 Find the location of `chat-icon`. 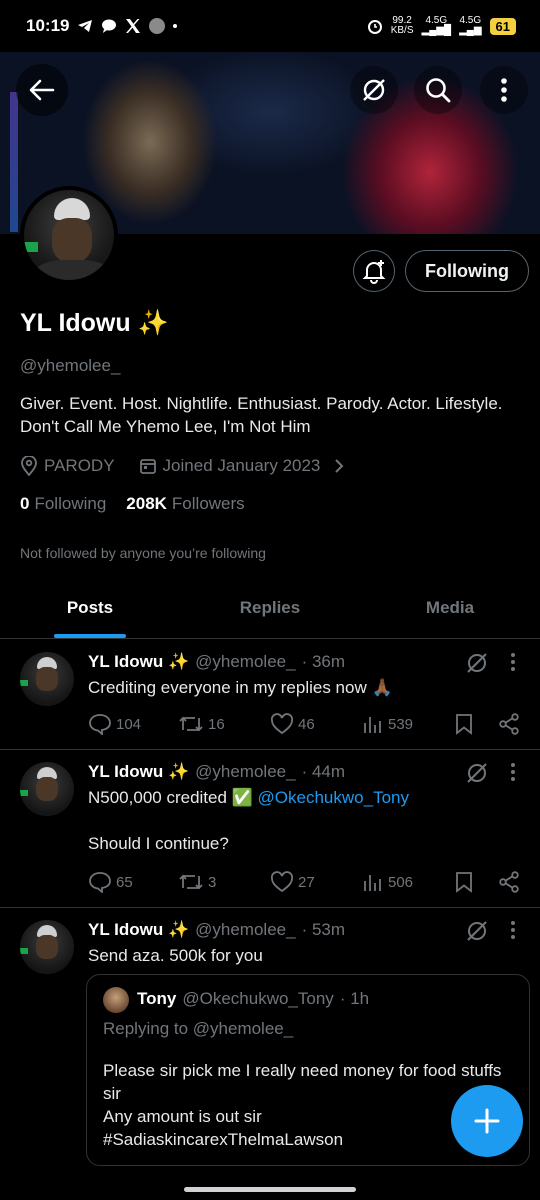

chat-icon is located at coordinates (109, 26).